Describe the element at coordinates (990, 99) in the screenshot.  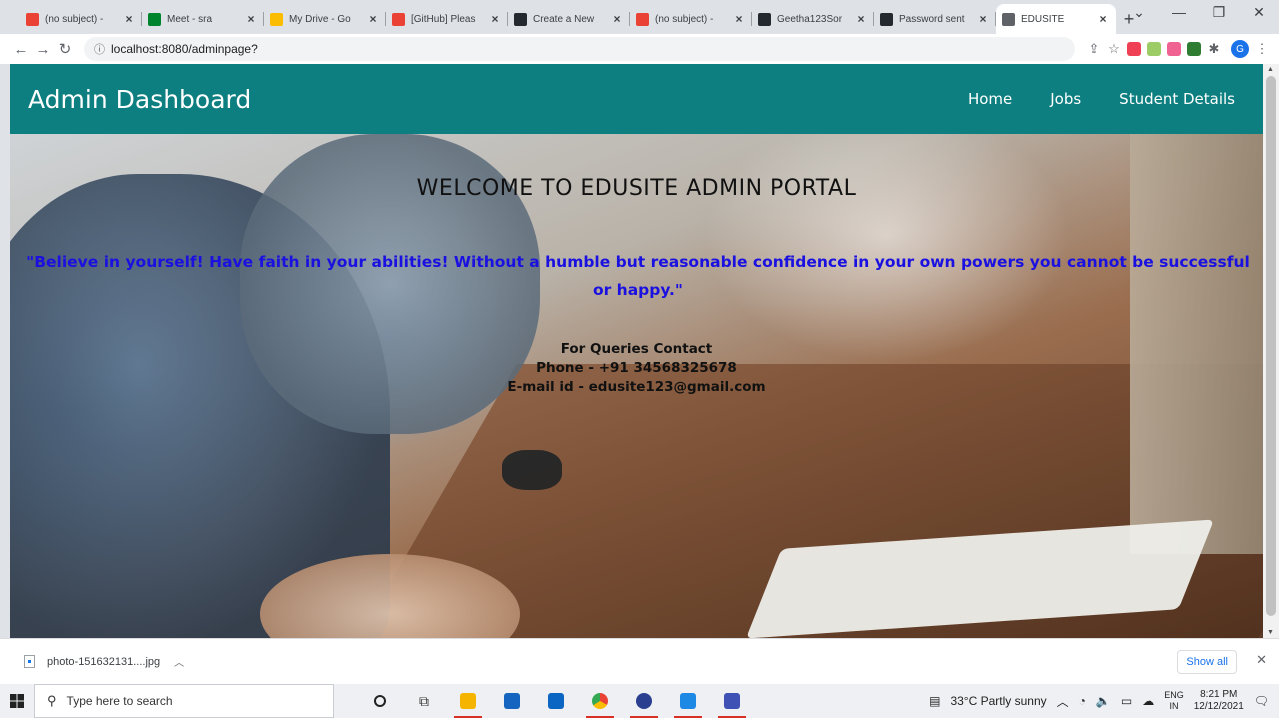
I see `nav-link-home: Home` at that location.